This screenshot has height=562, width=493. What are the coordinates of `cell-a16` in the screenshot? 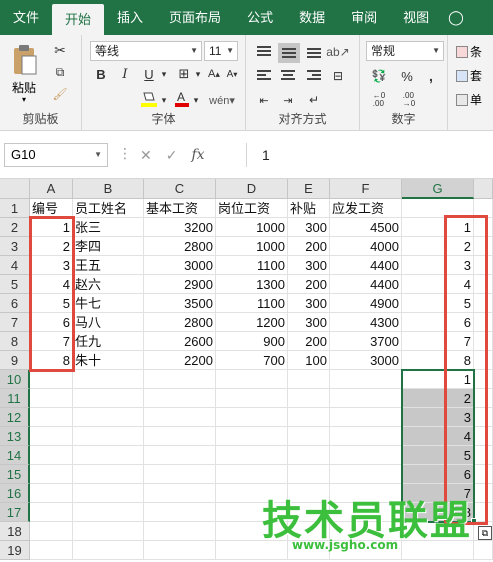 It's located at (51, 493).